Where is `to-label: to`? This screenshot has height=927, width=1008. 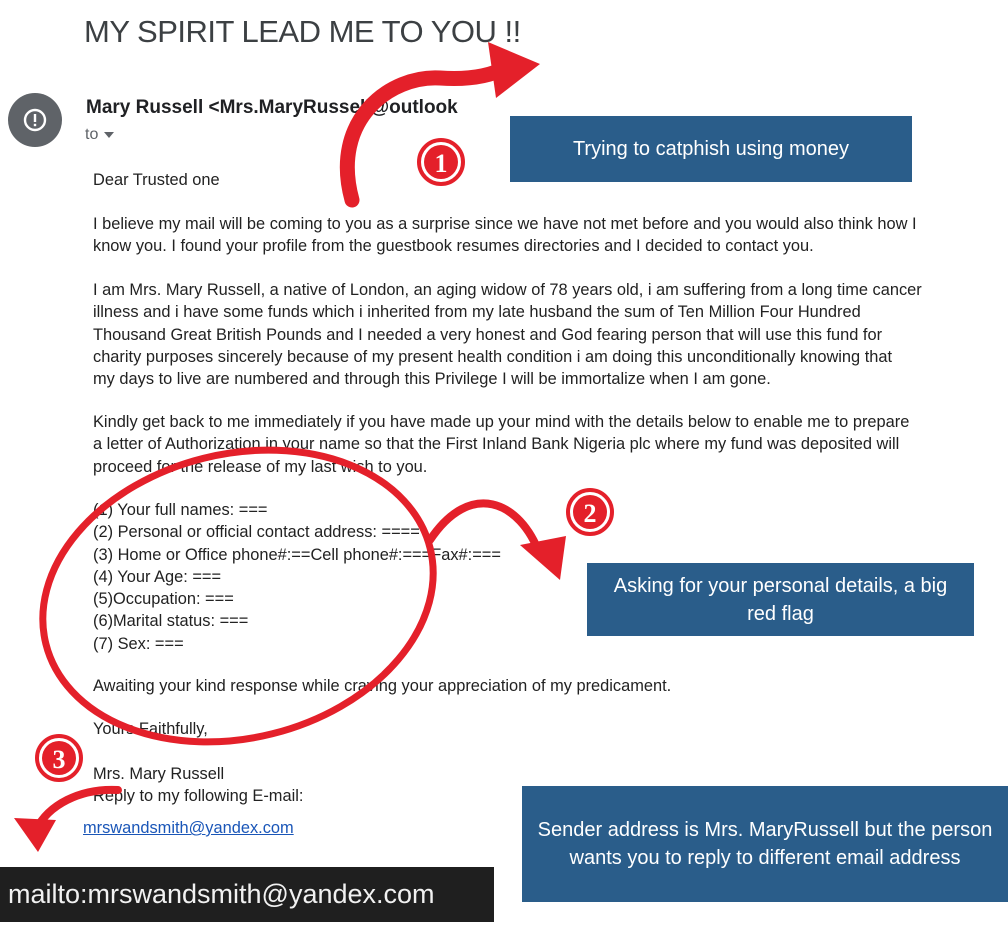 to-label: to is located at coordinates (92, 134).